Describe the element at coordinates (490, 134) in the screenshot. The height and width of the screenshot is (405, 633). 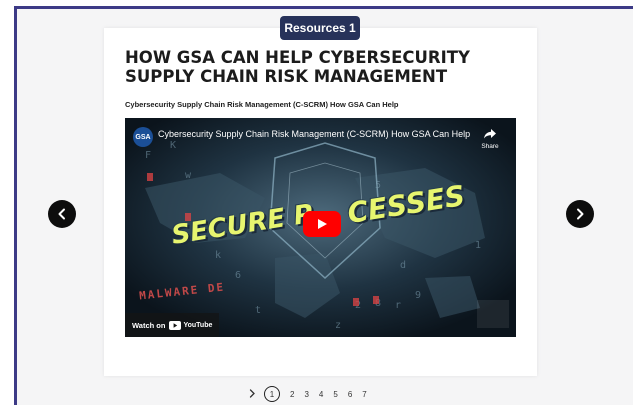
I see `share-icon` at that location.